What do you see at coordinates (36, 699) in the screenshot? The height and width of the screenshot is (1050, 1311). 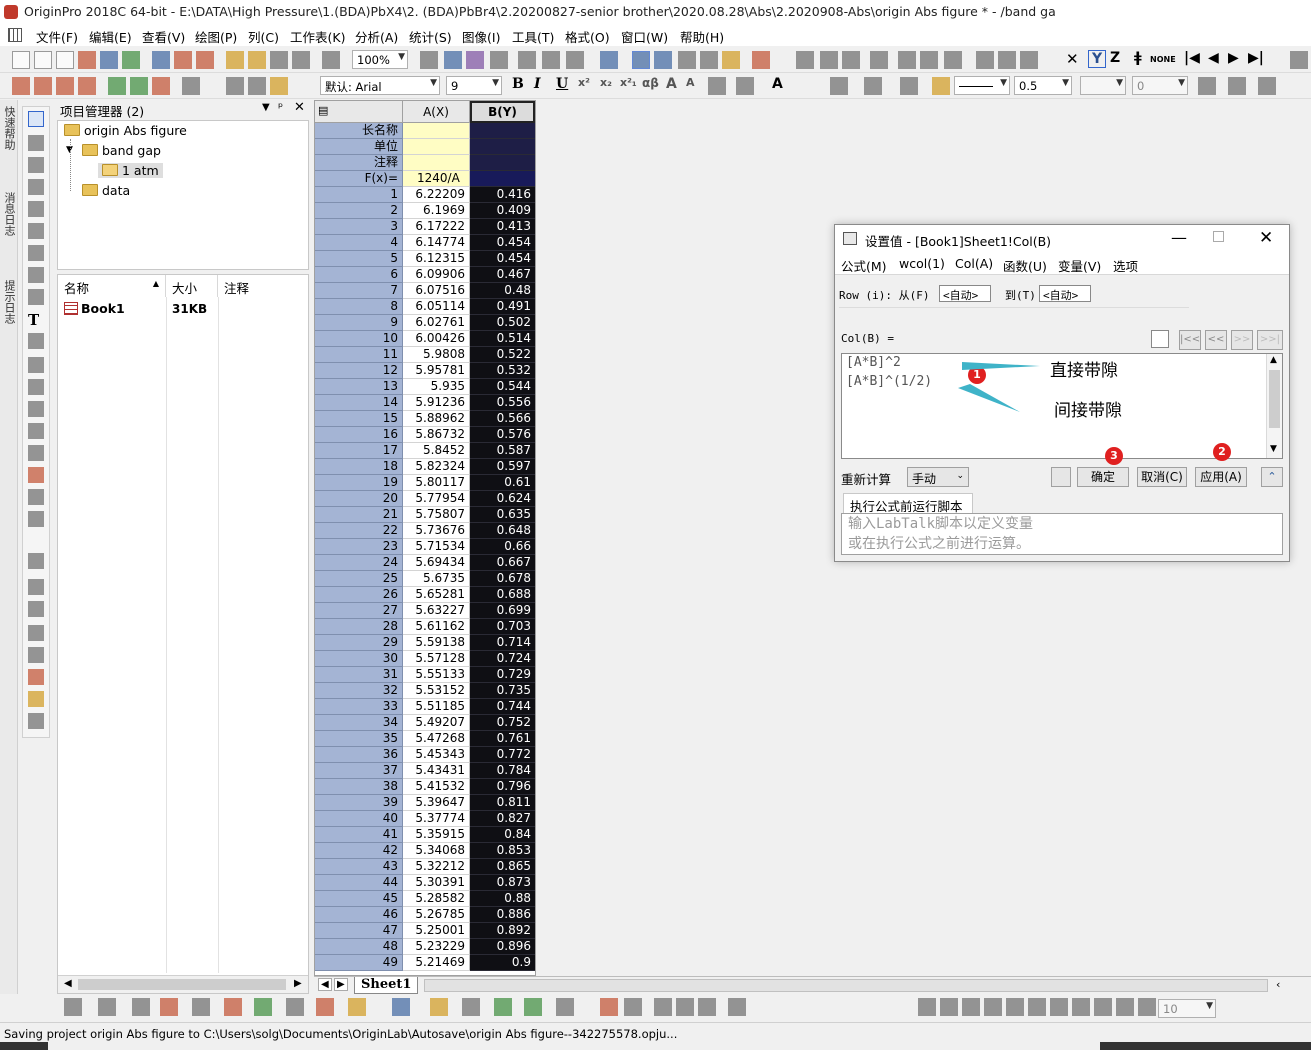 I see `export-icon` at bounding box center [36, 699].